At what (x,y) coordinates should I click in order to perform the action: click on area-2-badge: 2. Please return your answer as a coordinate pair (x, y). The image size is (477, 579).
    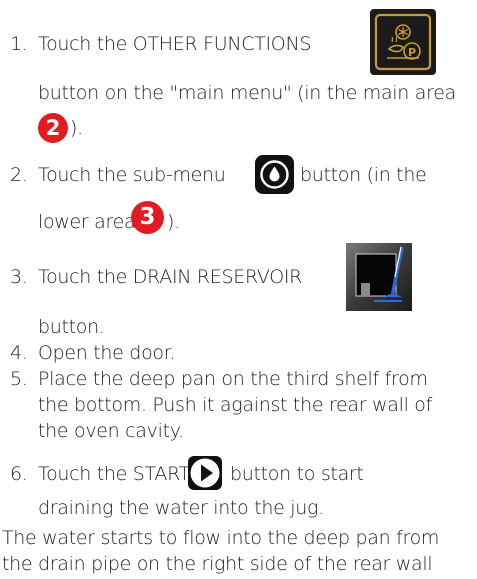
    Looking at the image, I should click on (53, 128).